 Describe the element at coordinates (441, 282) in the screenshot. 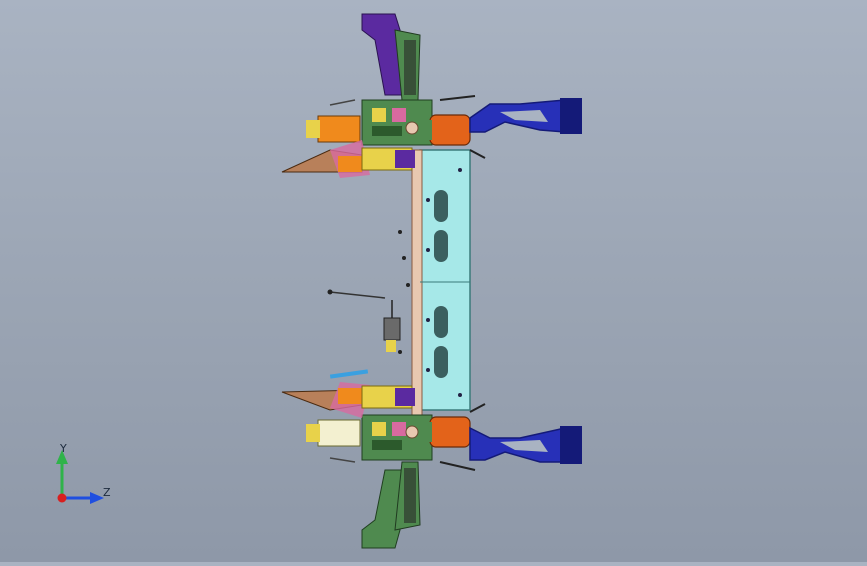

I see `main-beam` at that location.